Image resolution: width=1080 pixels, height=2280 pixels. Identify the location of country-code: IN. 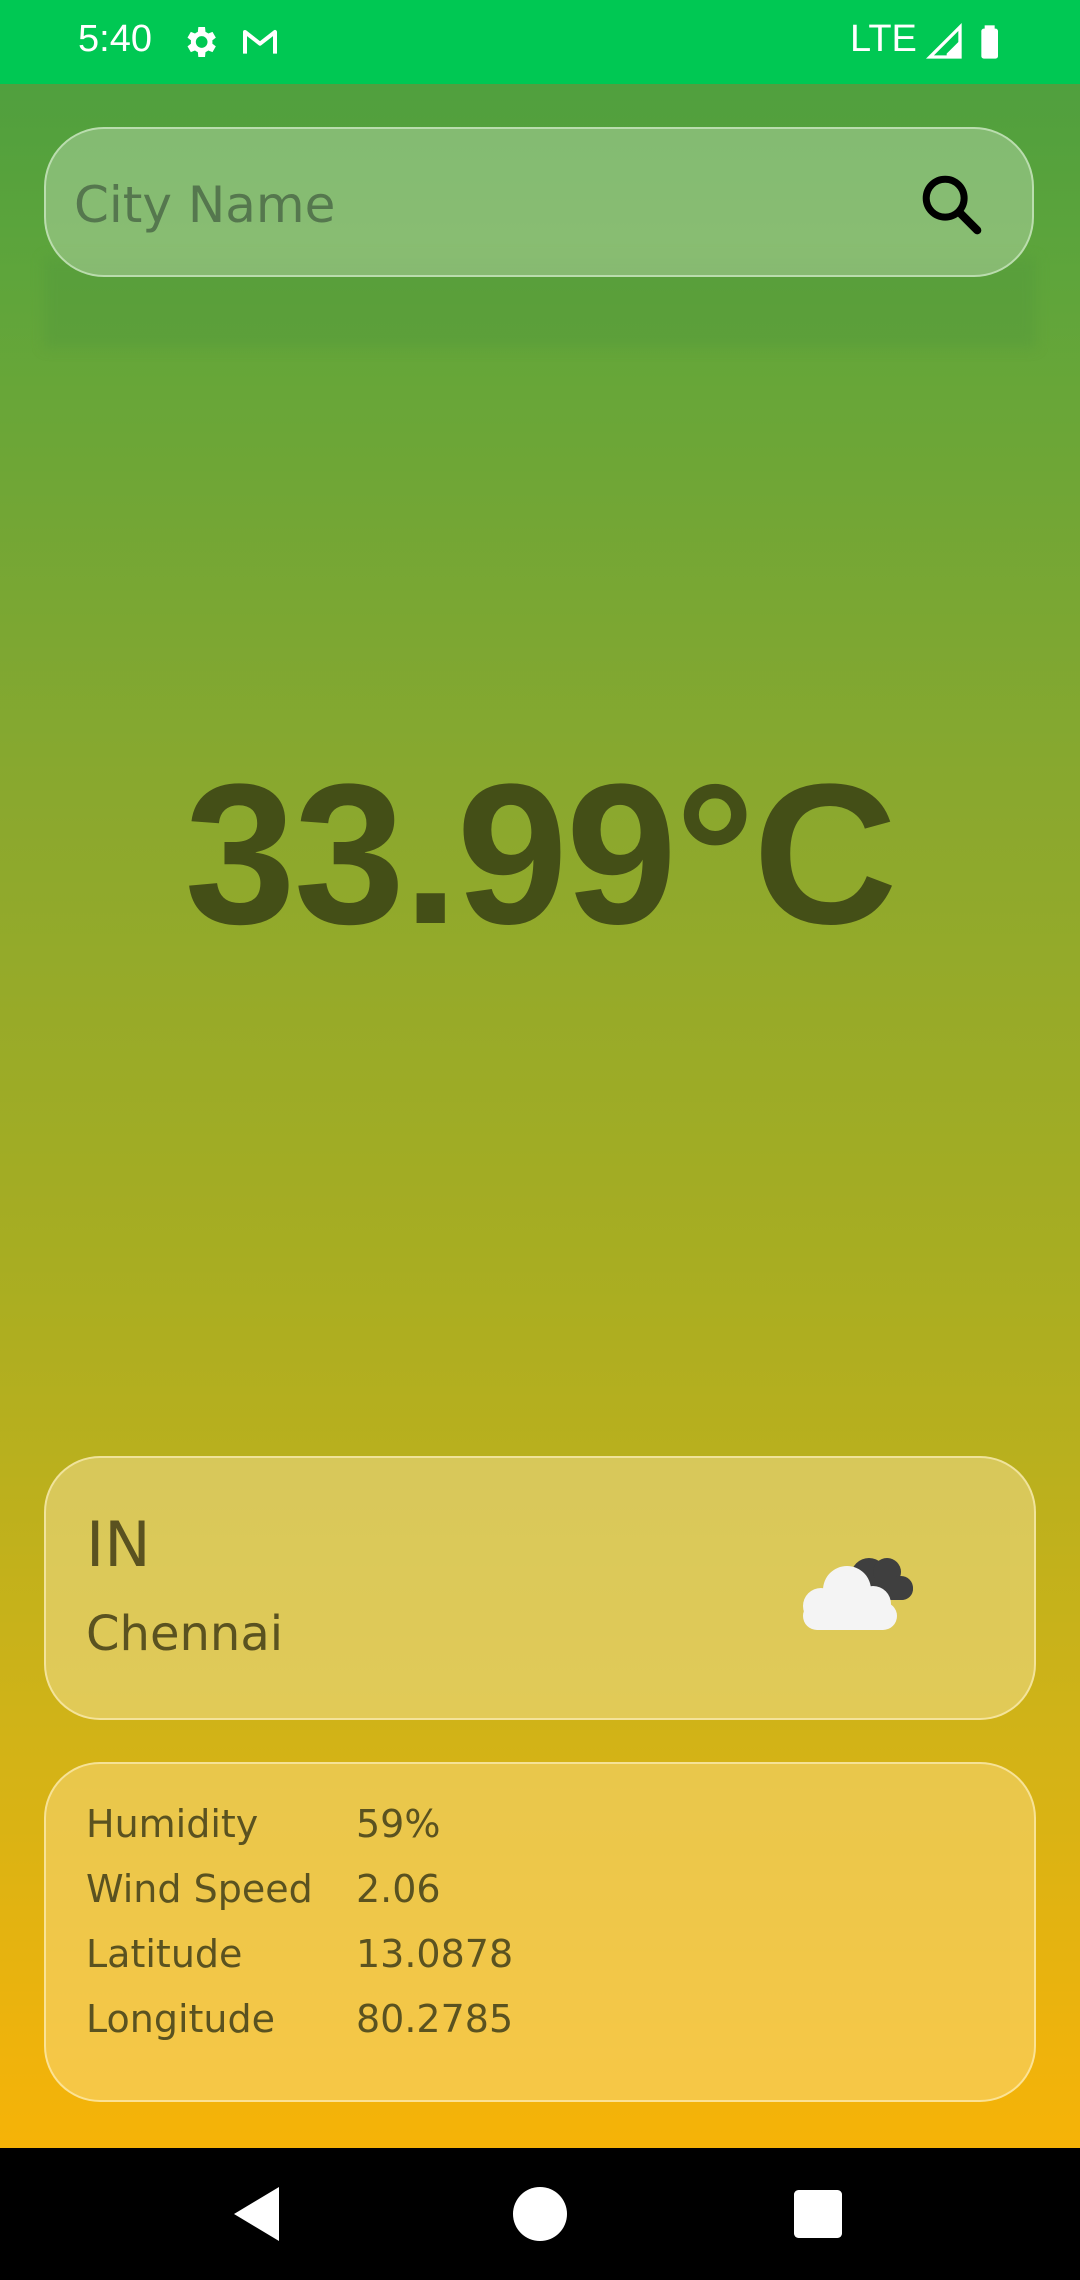
(118, 1544).